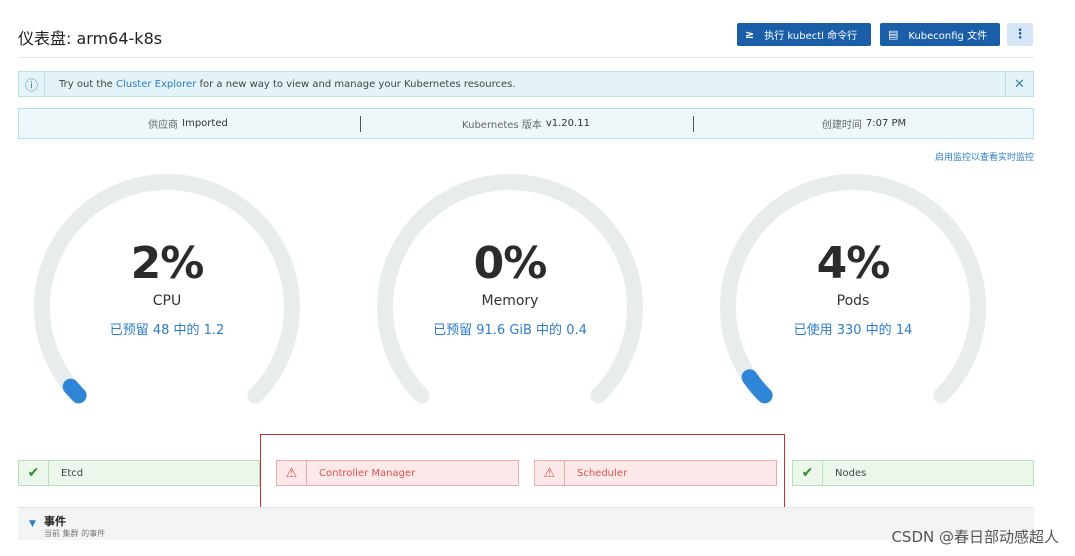 The height and width of the screenshot is (556, 1075). I want to click on k8s-version-info: Kubernetes 版本 v1.20.11, so click(526, 123).